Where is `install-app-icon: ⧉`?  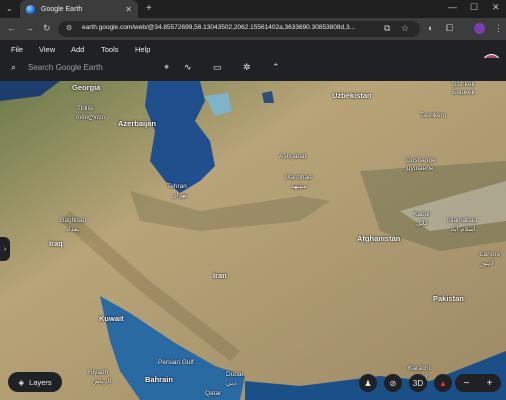 install-app-icon: ⧉ is located at coordinates (387, 28).